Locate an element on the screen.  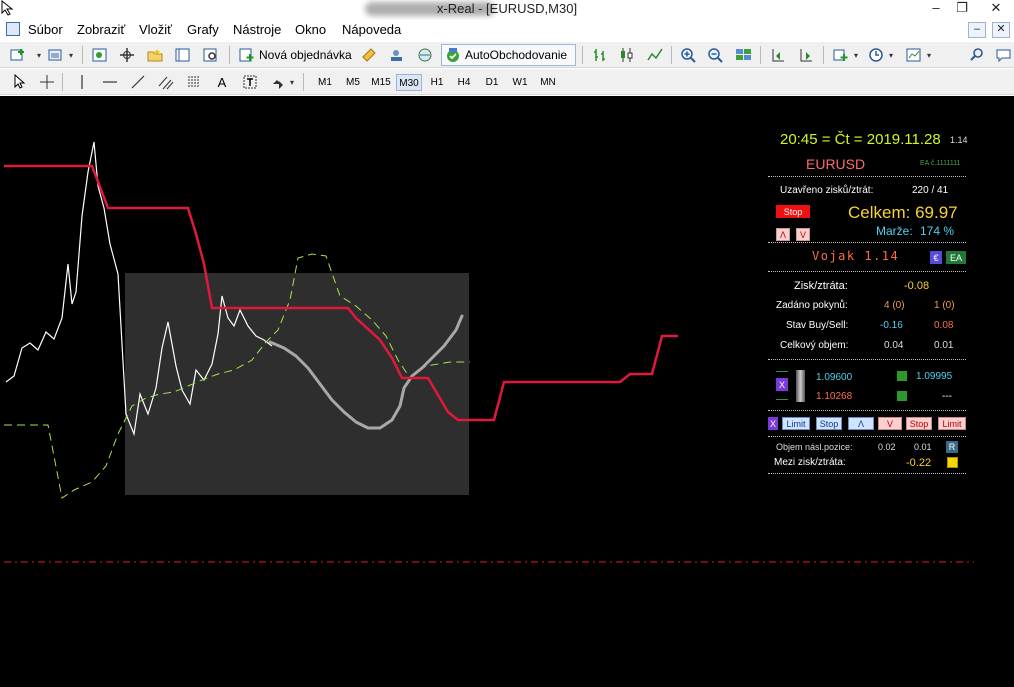
margin-label: Marže: is located at coordinates (894, 231).